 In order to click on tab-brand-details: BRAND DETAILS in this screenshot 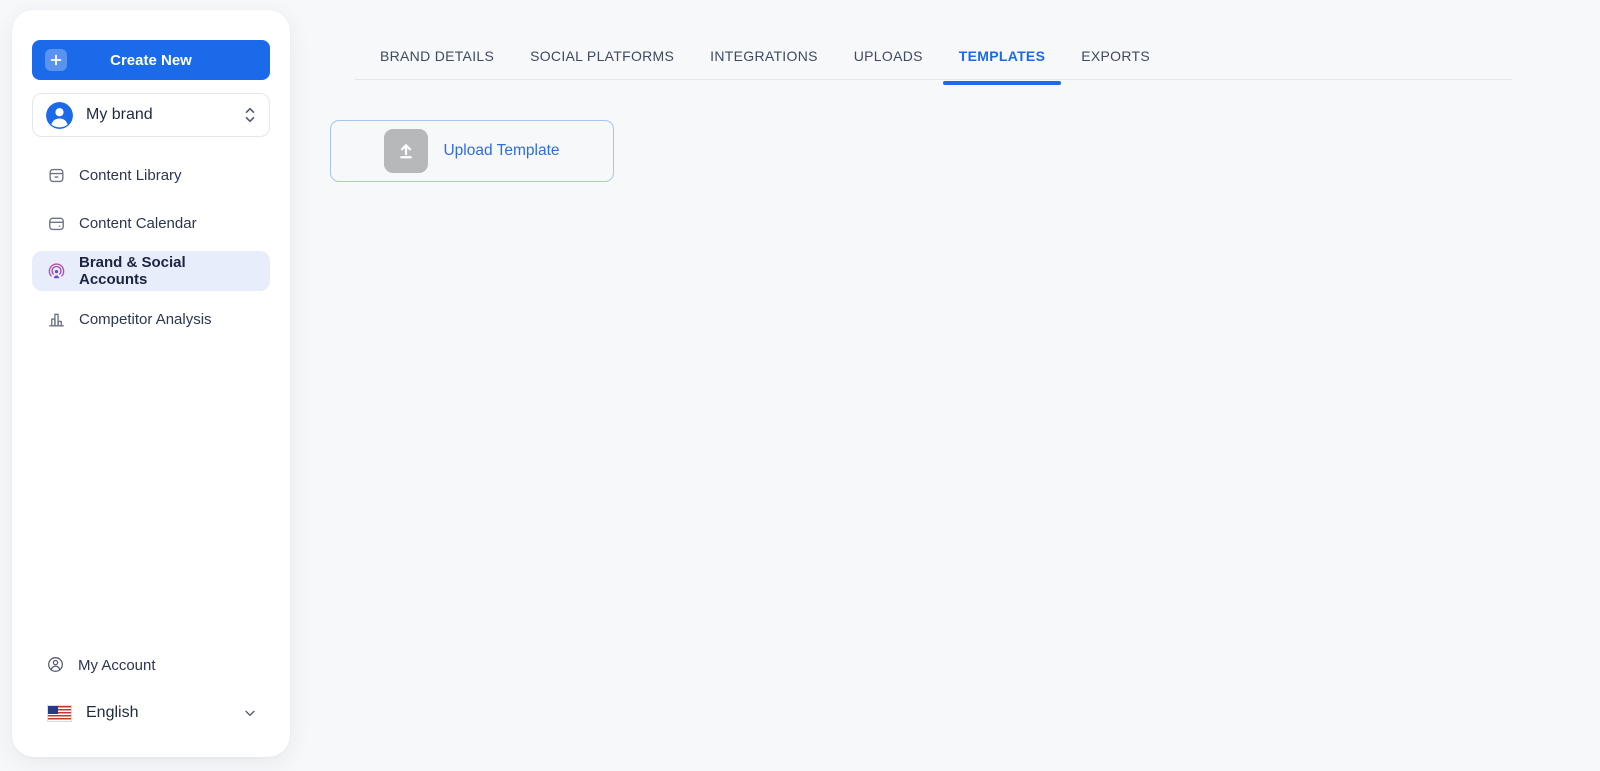, I will do `click(437, 65)`.